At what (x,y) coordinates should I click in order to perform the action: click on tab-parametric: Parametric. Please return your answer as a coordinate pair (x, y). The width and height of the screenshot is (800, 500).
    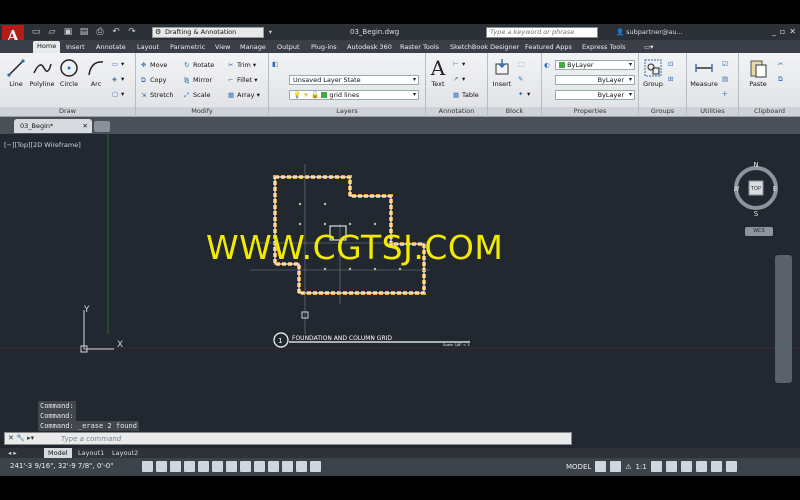
    Looking at the image, I should click on (187, 47).